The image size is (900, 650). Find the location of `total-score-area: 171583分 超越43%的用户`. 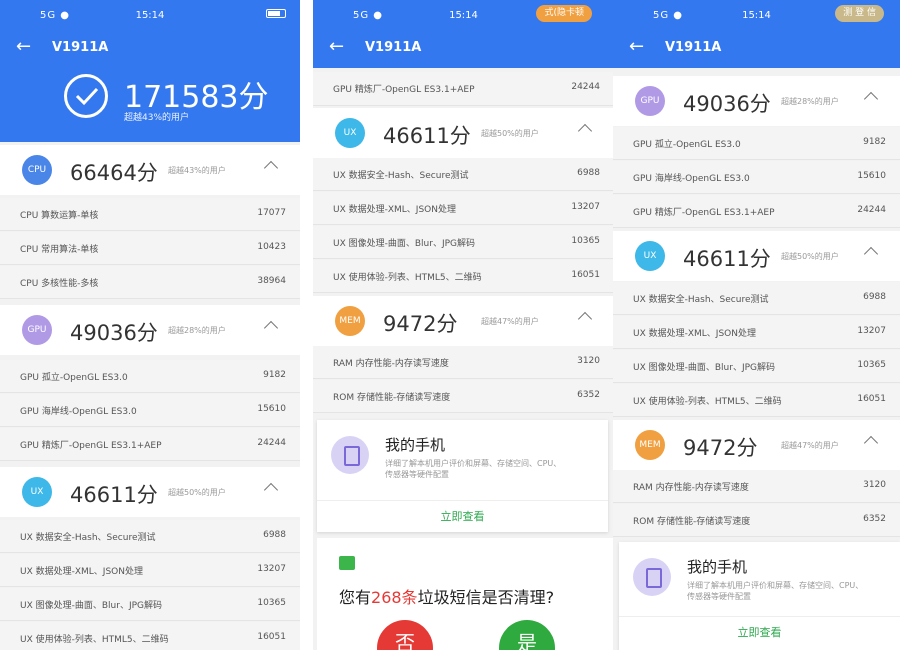

total-score-area: 171583分 超越43%的用户 is located at coordinates (150, 105).